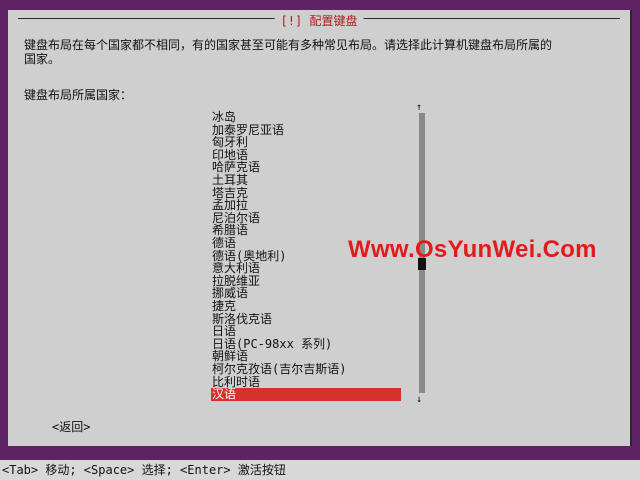 The width and height of the screenshot is (640, 480). What do you see at coordinates (306, 205) in the screenshot?
I see `list-item: 孟加拉` at bounding box center [306, 205].